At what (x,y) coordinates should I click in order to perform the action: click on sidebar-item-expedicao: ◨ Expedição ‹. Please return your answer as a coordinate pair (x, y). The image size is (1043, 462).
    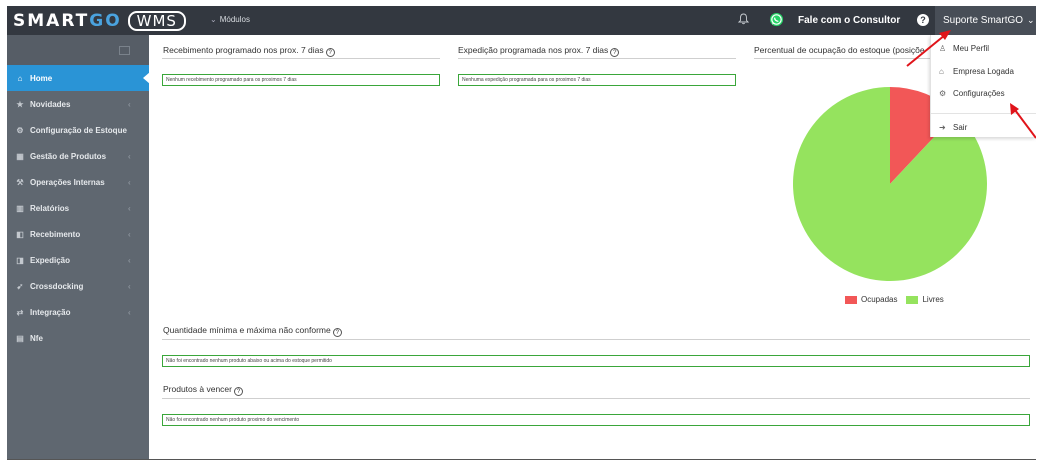
    Looking at the image, I should click on (78, 260).